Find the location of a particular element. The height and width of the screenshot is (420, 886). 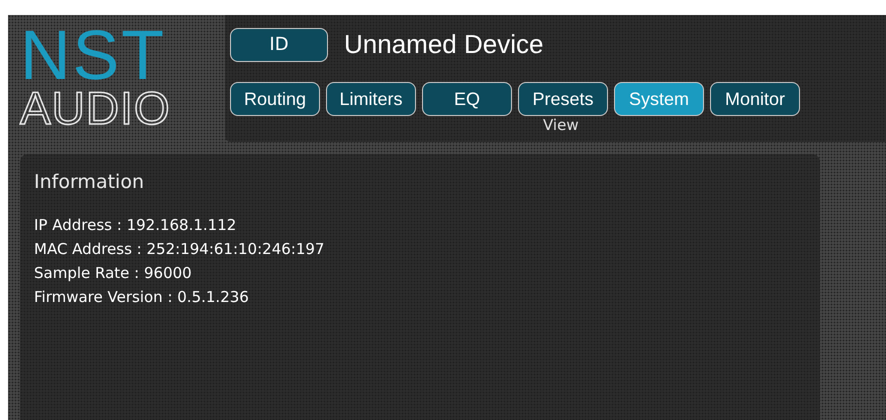

logo-top-text: NST is located at coordinates (93, 55).